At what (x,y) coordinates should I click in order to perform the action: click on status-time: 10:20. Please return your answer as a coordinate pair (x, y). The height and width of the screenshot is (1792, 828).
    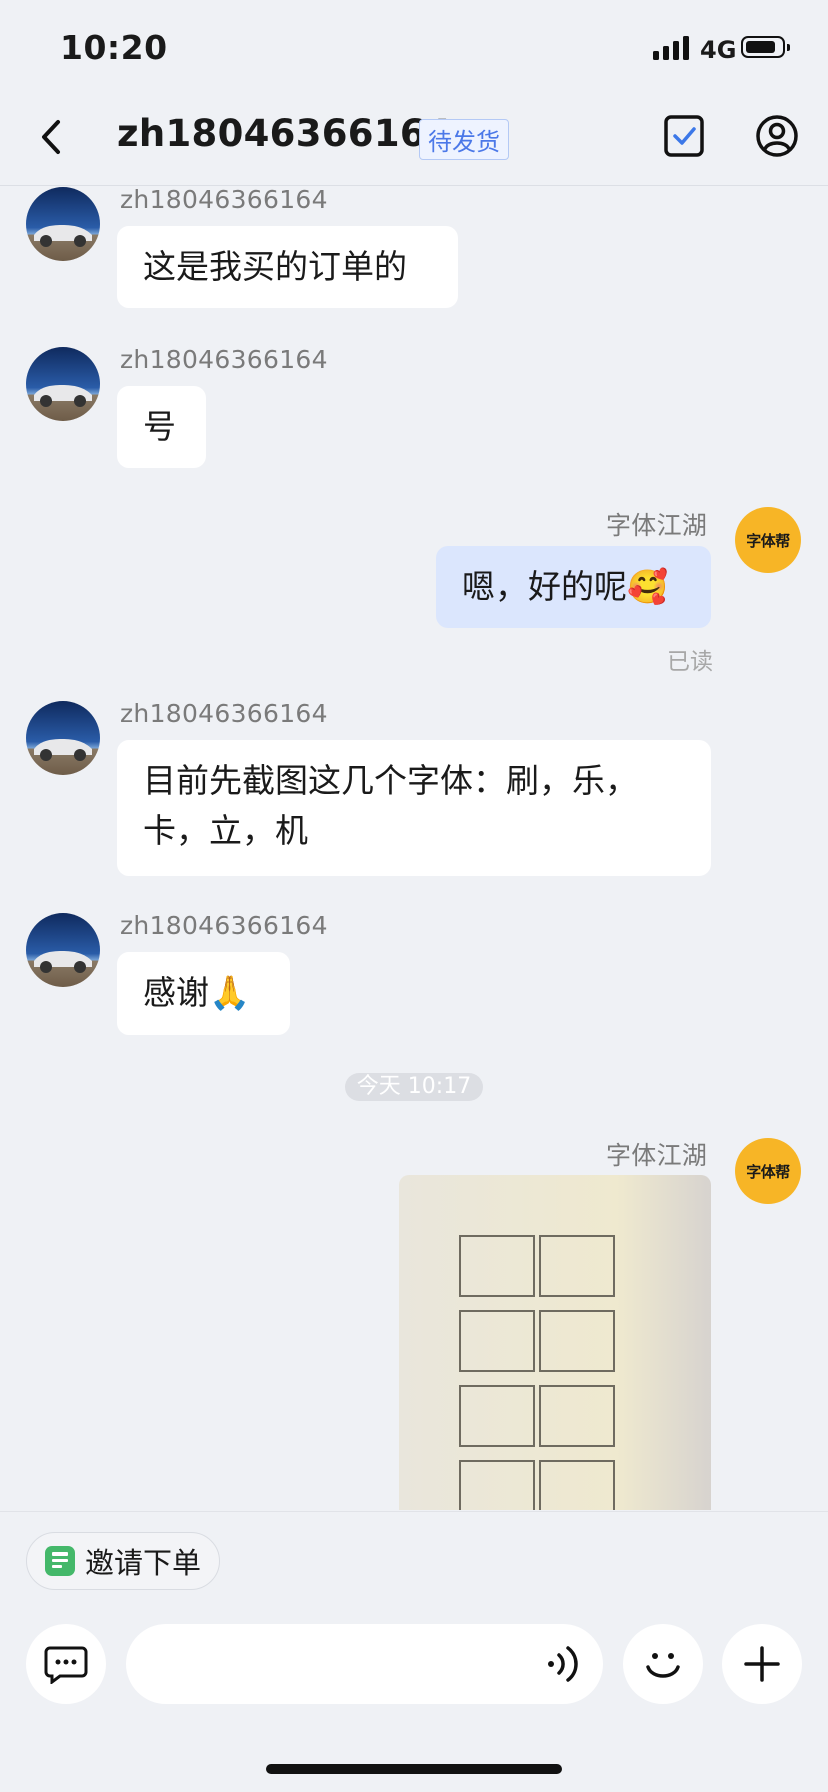
    Looking at the image, I should click on (114, 47).